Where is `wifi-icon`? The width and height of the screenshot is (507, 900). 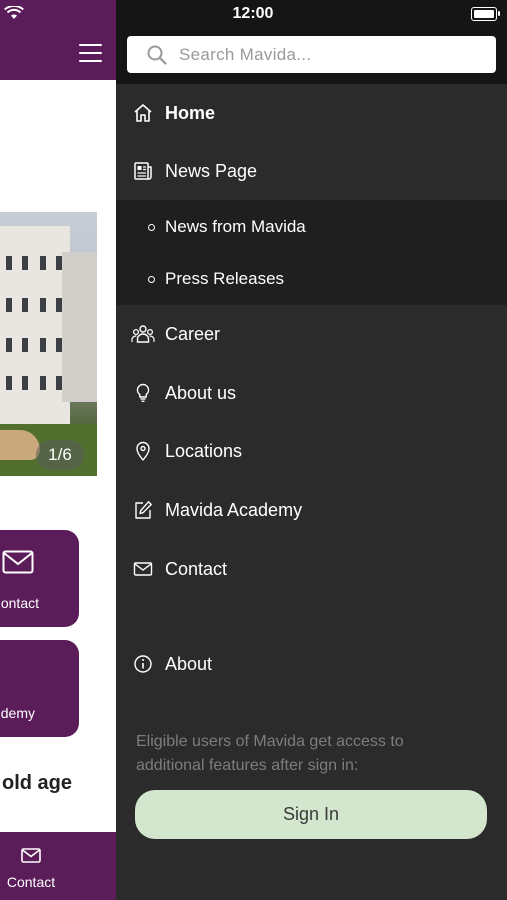
wifi-icon is located at coordinates (14, 12).